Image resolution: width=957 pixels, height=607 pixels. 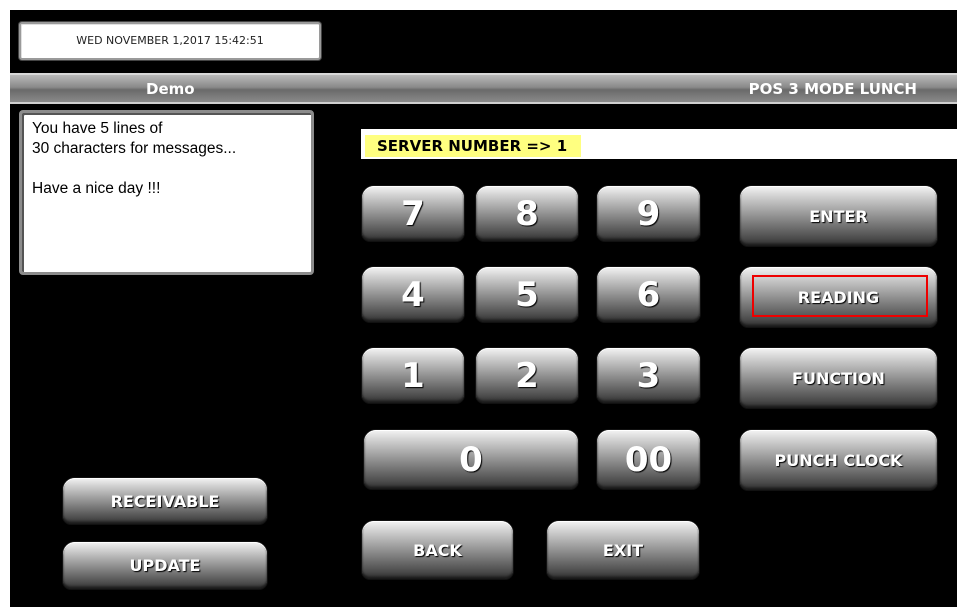 What do you see at coordinates (483, 88) in the screenshot?
I see `title-bar: Demo POS 3 MODE LUNCH` at bounding box center [483, 88].